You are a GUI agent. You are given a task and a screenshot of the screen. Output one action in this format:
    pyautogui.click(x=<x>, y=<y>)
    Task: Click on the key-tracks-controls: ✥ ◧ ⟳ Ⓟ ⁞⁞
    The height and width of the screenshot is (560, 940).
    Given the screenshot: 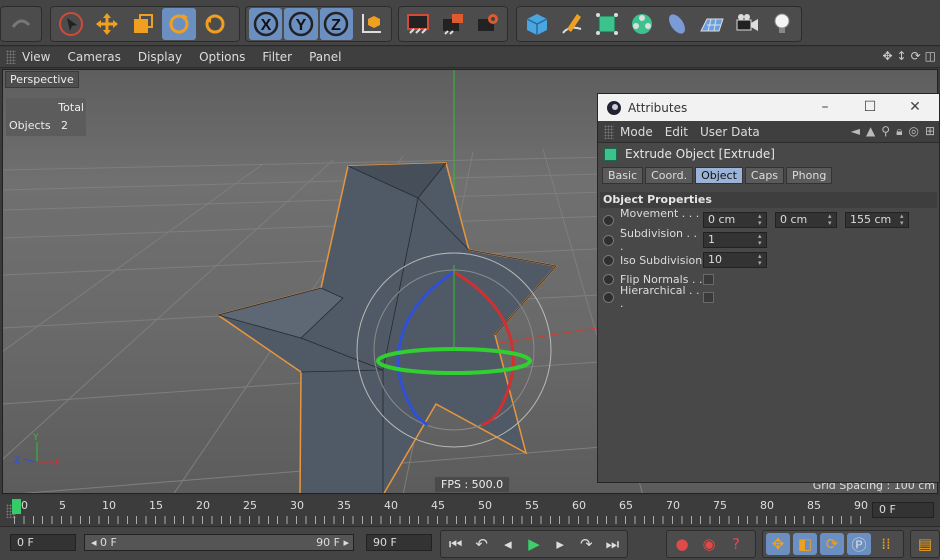 What is the action you would take?
    pyautogui.click(x=833, y=544)
    